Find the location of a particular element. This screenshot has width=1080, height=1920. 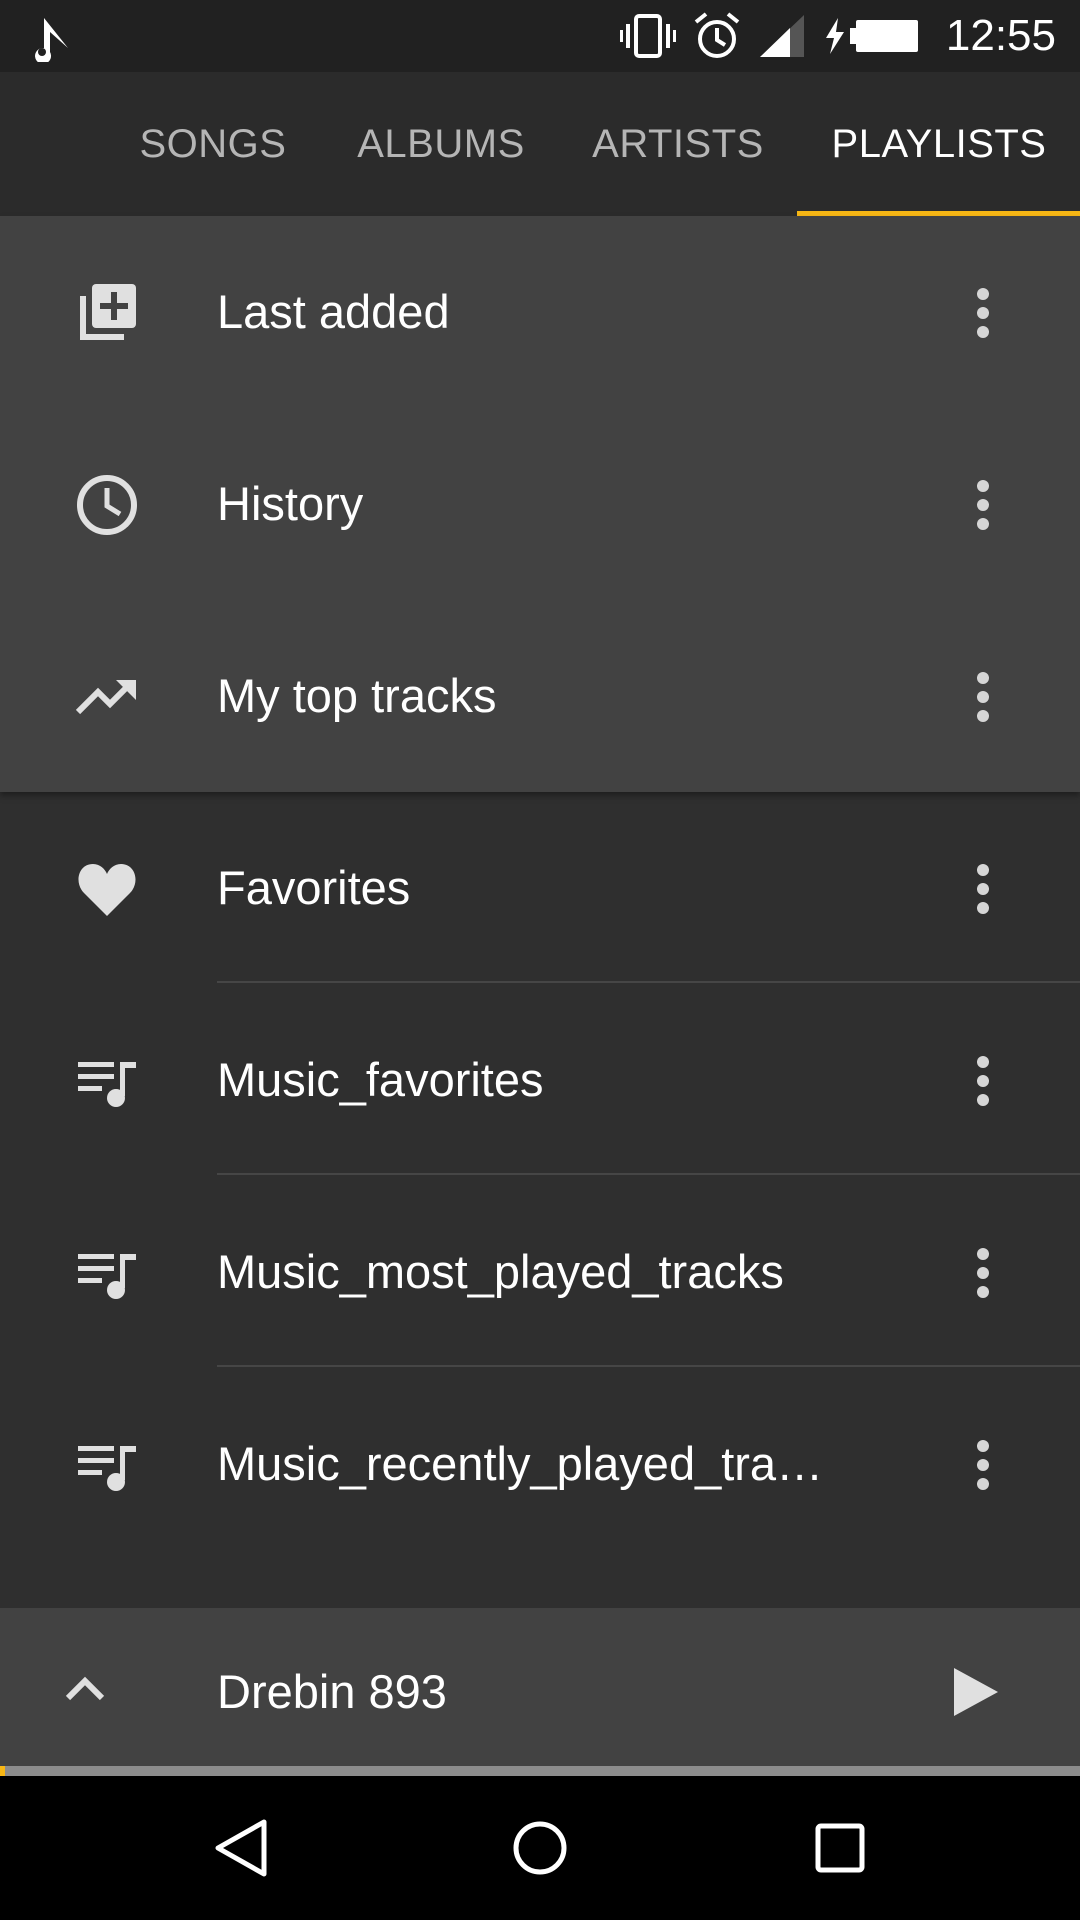

status-time: 12:55 is located at coordinates (1000, 35).